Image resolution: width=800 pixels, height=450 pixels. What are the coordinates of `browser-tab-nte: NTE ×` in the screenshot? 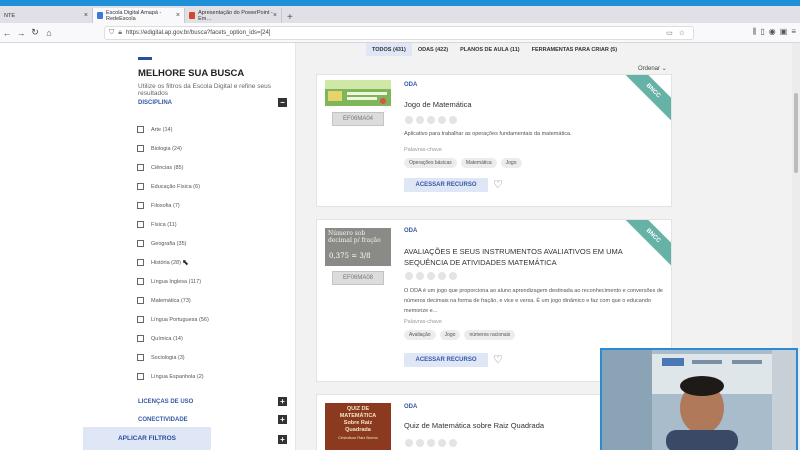 It's located at (46, 15).